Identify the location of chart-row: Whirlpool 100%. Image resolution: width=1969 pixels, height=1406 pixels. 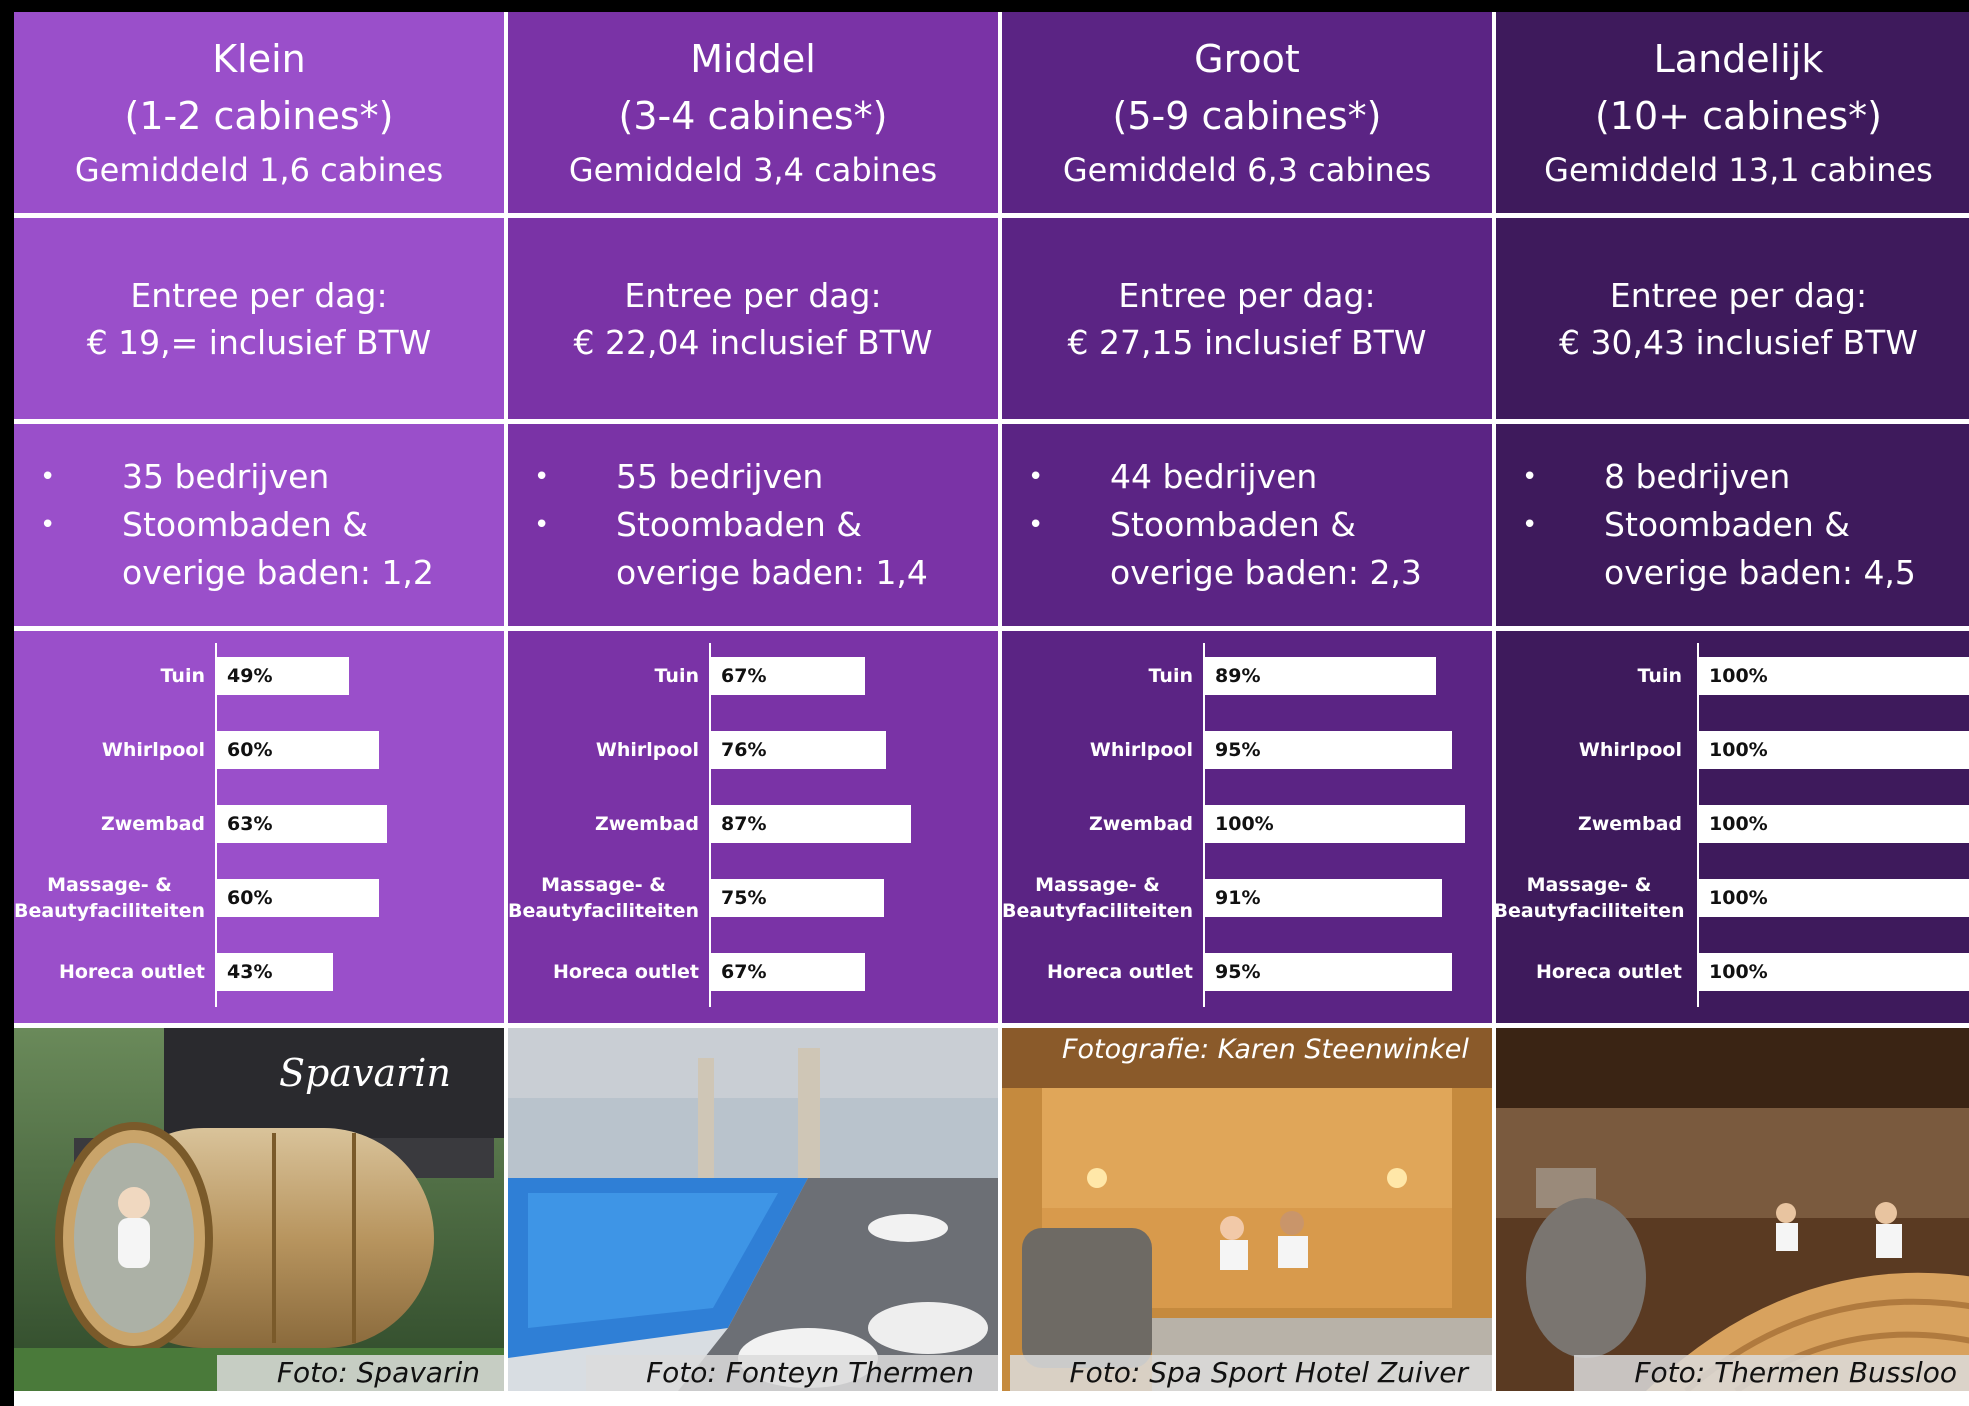
(1732, 750).